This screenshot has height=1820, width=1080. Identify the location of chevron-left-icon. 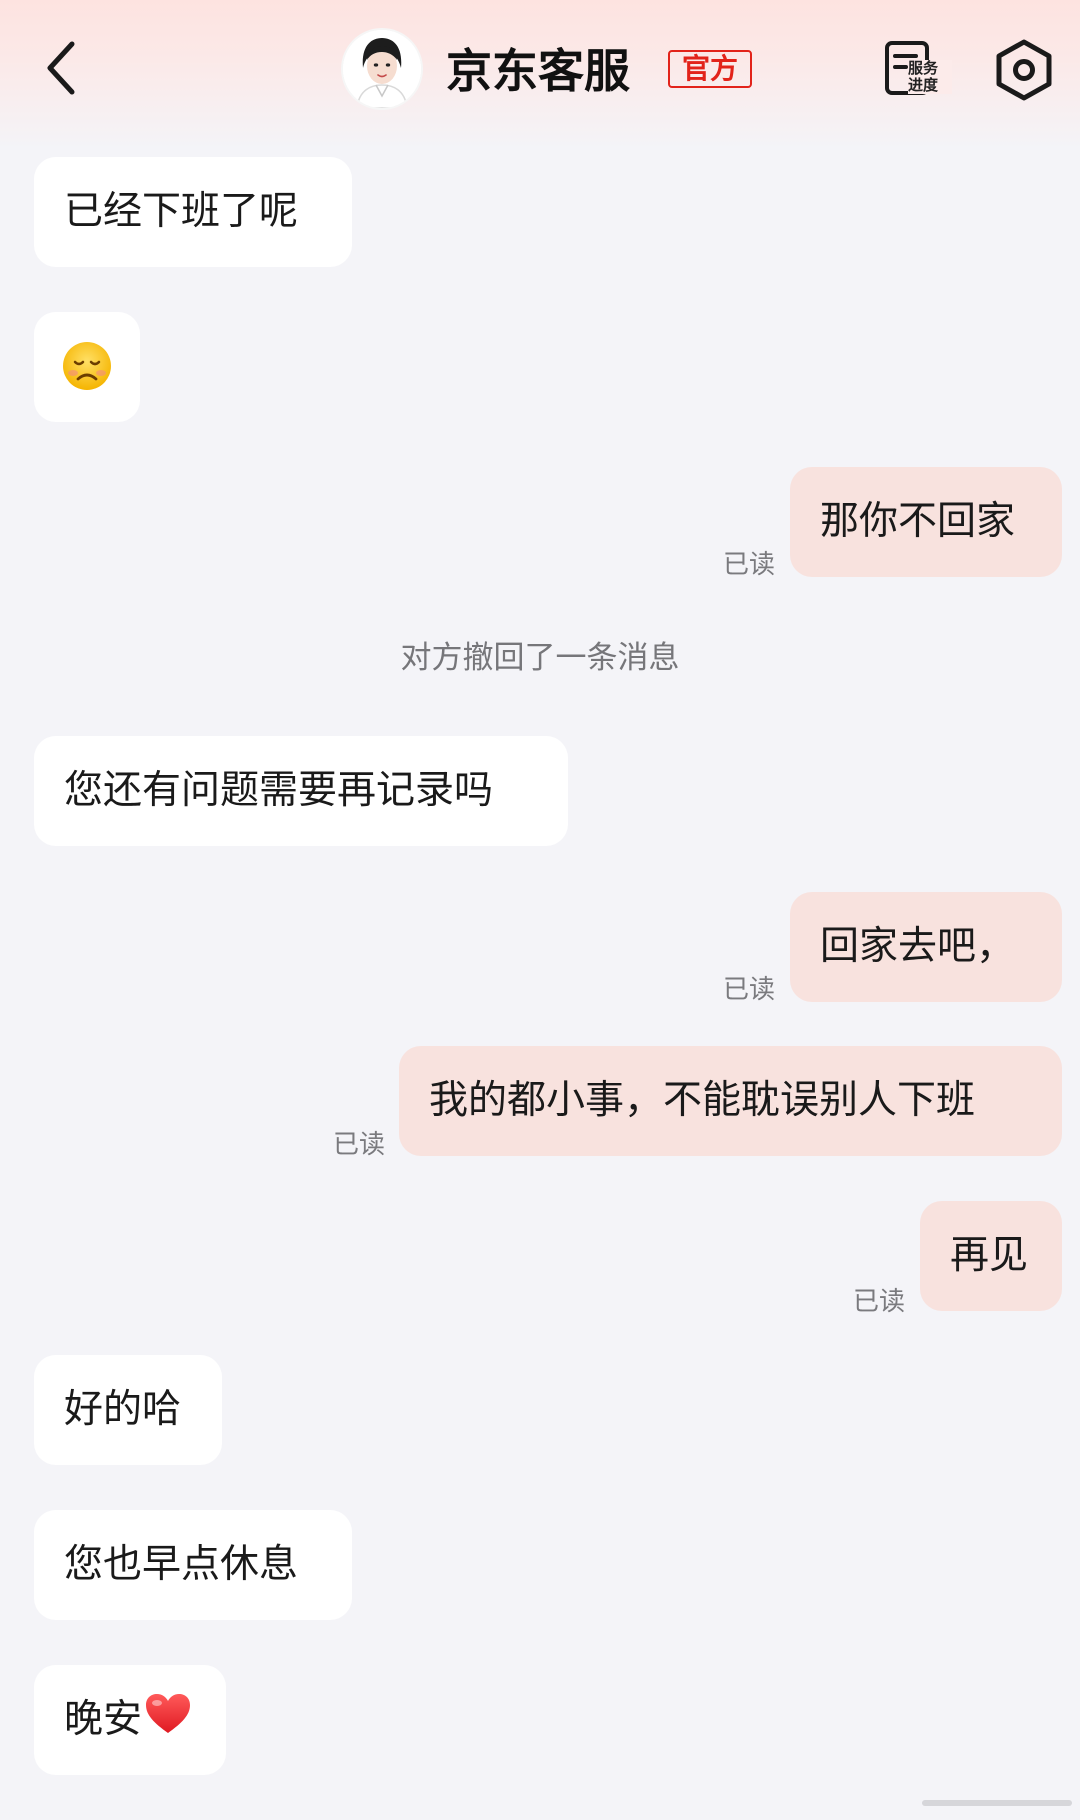
(61, 68).